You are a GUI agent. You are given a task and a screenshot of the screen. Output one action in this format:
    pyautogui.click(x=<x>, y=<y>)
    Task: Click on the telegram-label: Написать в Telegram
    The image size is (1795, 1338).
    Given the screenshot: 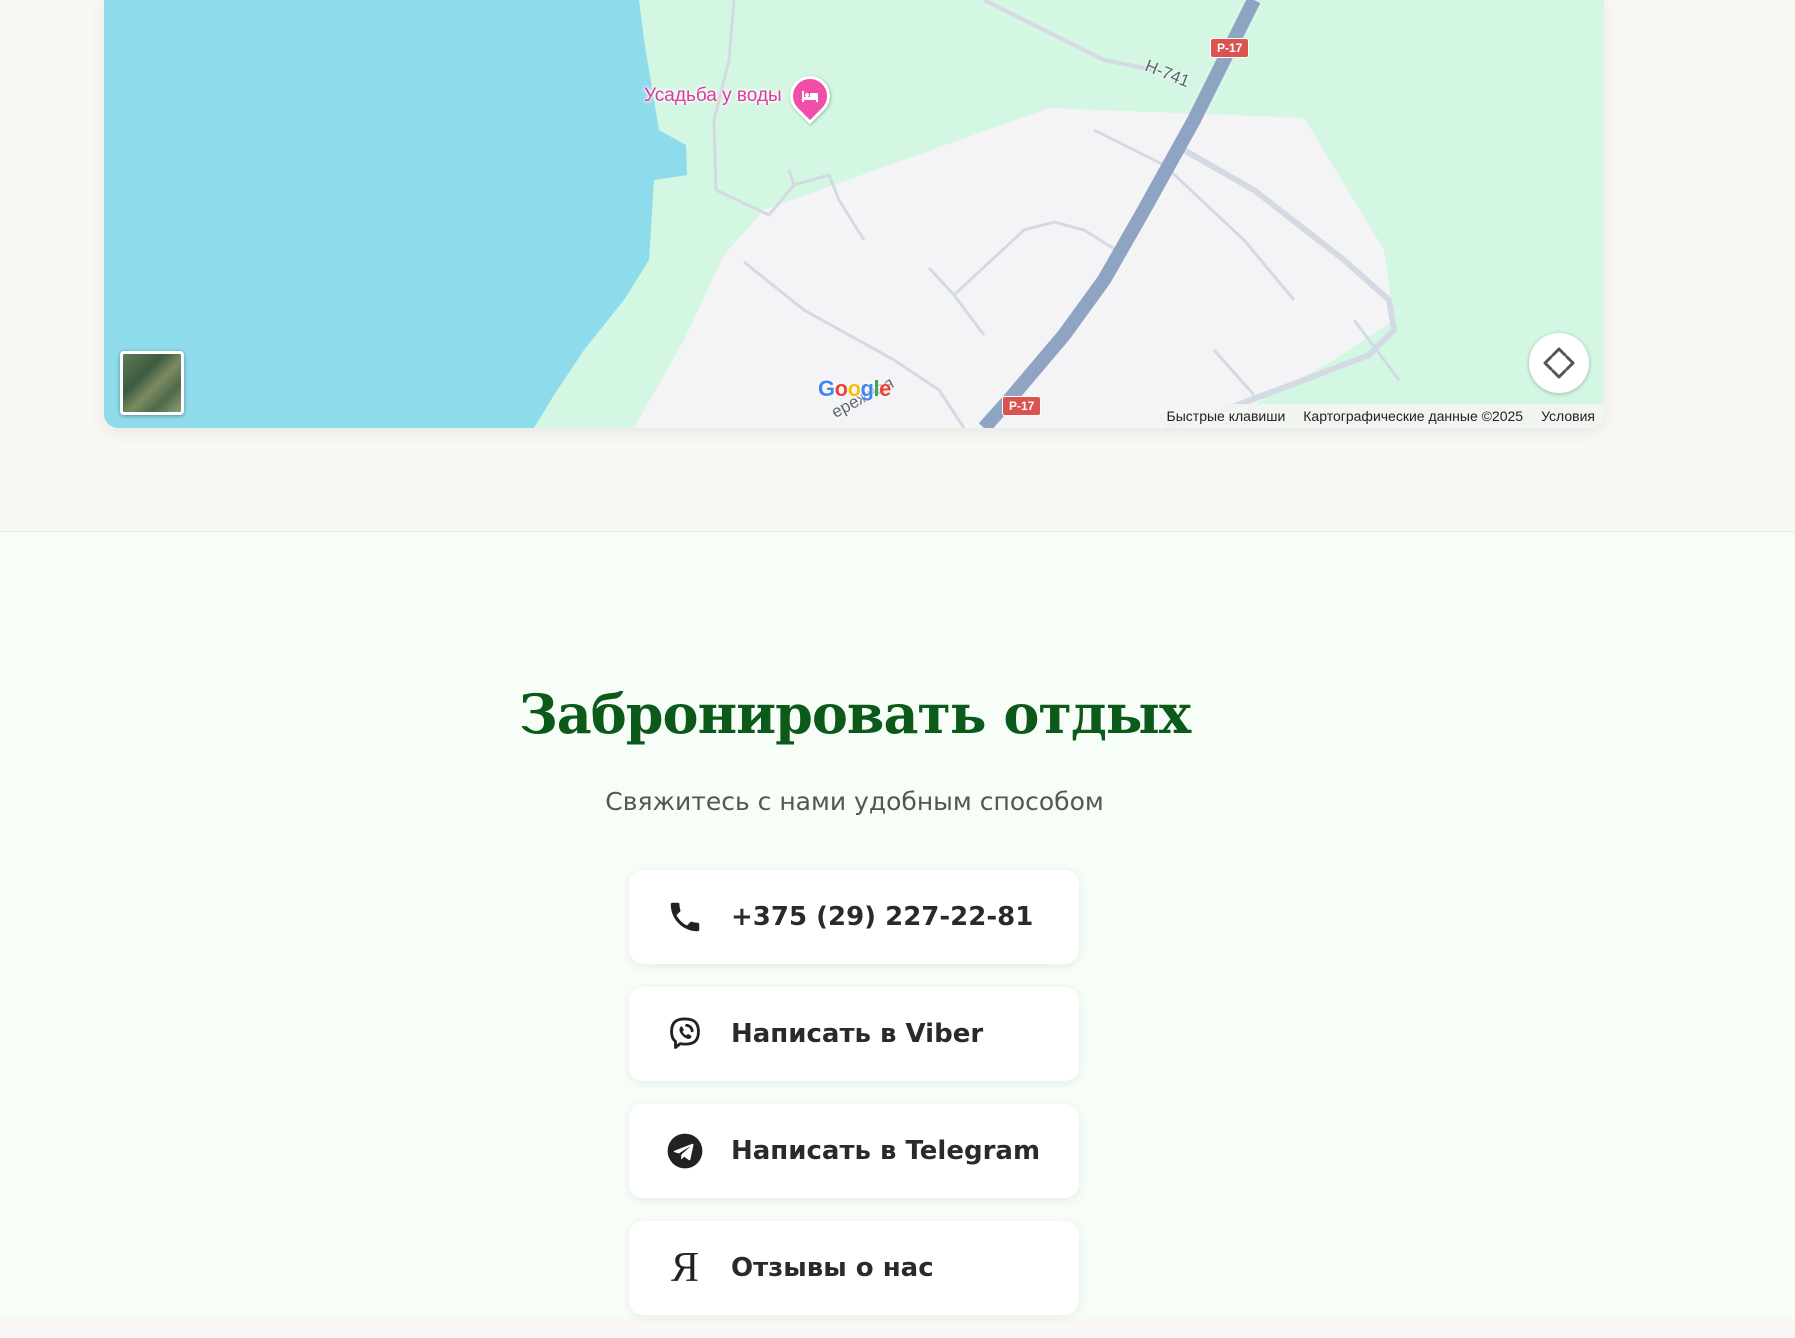 What is the action you would take?
    pyautogui.click(x=886, y=1151)
    